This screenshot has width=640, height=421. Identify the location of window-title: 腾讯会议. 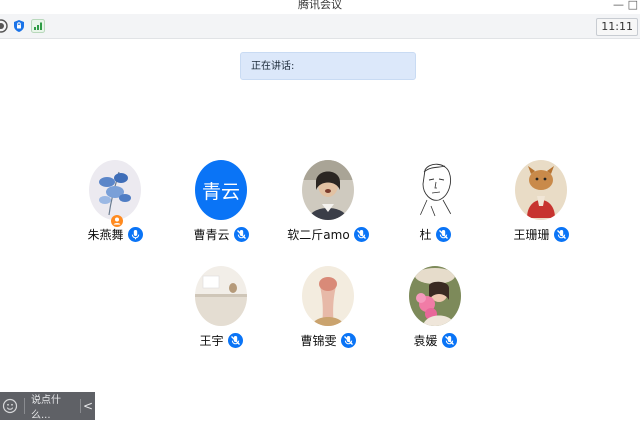
(320, 5).